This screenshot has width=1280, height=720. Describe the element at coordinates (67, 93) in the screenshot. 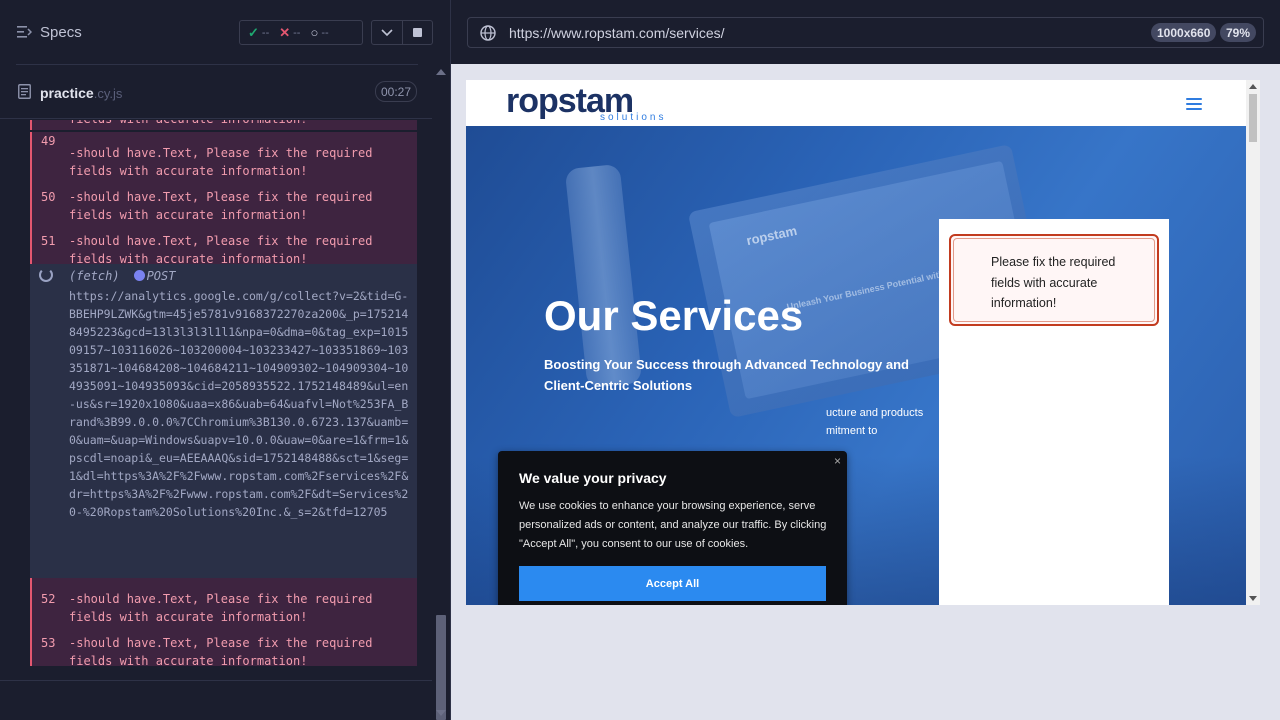

I see `spec-file-basename: practice` at that location.